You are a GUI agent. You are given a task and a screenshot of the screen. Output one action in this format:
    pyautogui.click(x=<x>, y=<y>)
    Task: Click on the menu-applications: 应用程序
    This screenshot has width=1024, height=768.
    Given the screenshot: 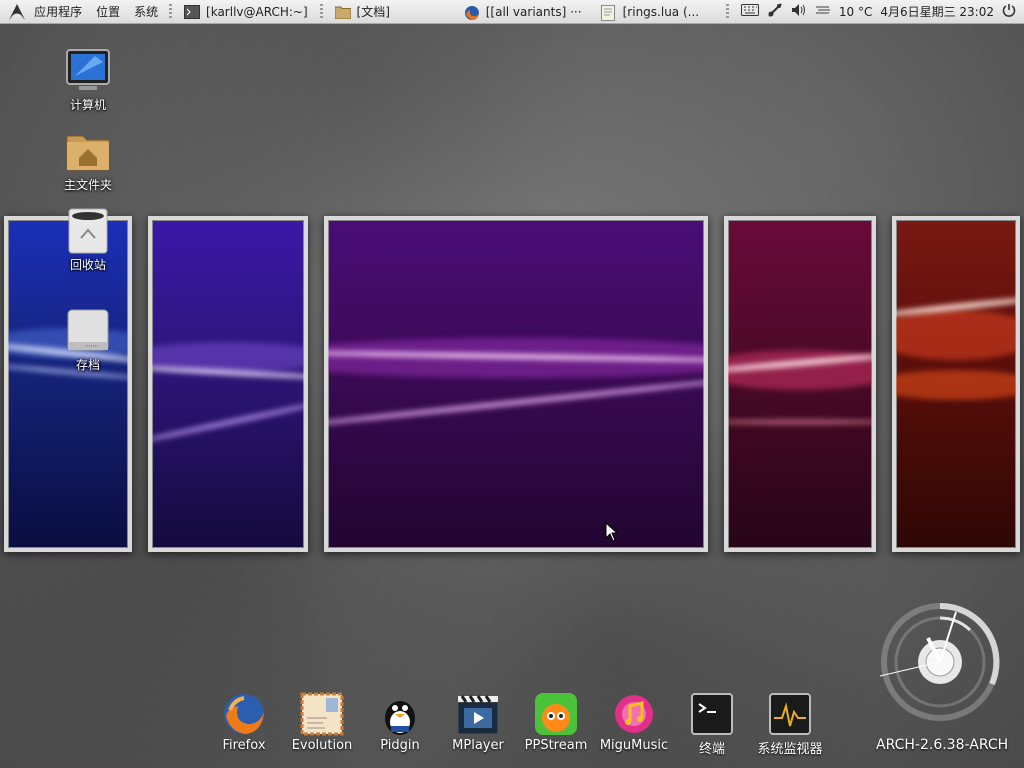 What is the action you would take?
    pyautogui.click(x=58, y=11)
    